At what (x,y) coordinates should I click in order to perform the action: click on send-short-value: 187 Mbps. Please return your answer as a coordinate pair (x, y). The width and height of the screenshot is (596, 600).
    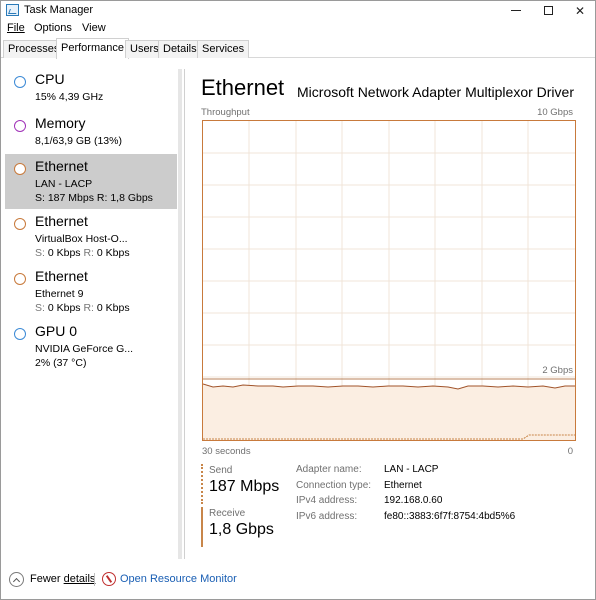
    Looking at the image, I should click on (70, 198).